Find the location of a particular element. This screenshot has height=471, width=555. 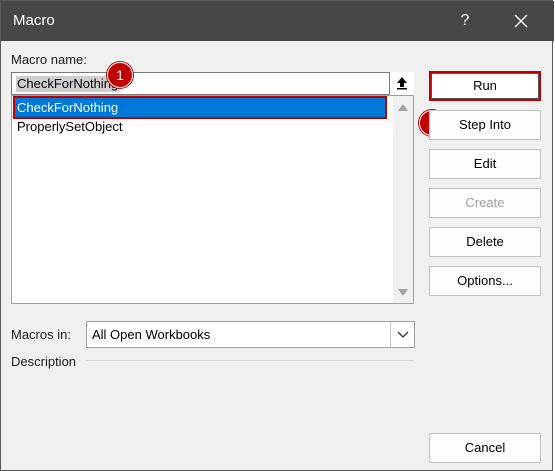

macros-in-value: All Open Workbooks is located at coordinates (151, 334).